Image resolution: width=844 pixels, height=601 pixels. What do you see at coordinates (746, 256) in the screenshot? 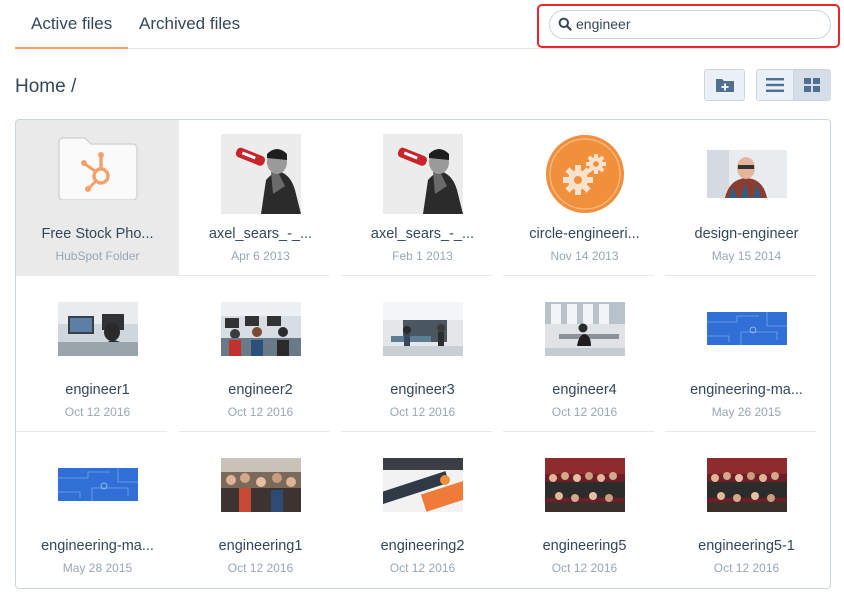
I see `file-meta: May 15 2014` at bounding box center [746, 256].